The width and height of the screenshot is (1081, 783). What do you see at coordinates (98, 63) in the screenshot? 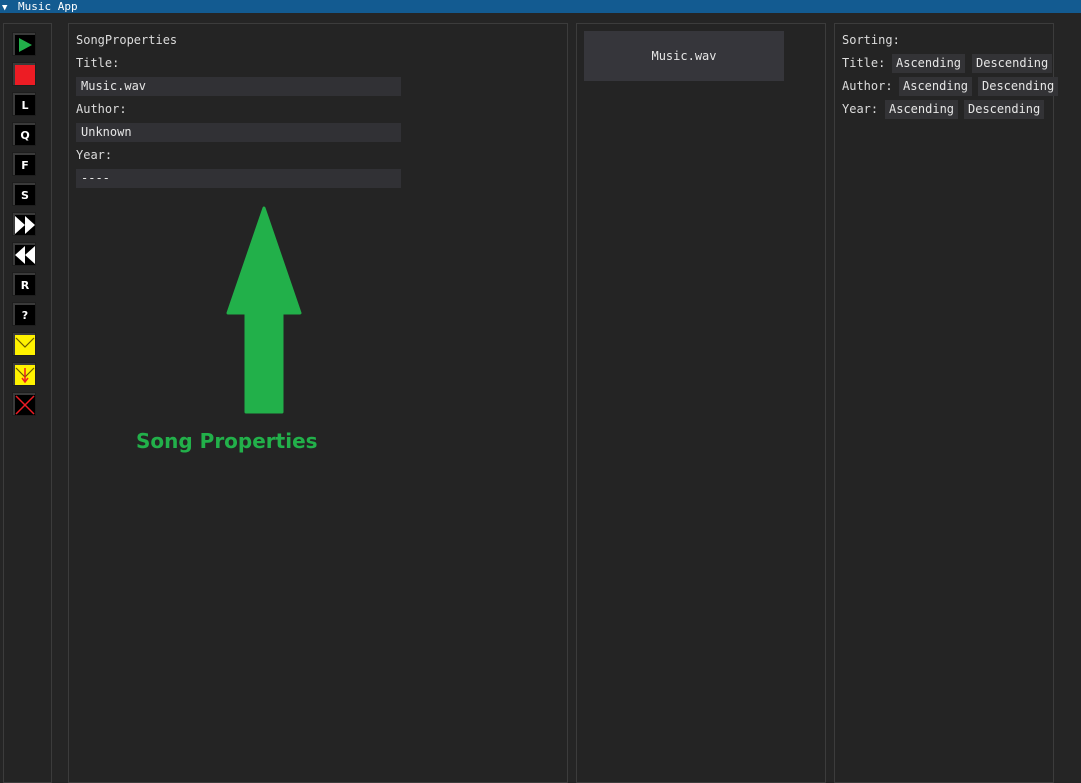
I see `title-label: Title:` at bounding box center [98, 63].